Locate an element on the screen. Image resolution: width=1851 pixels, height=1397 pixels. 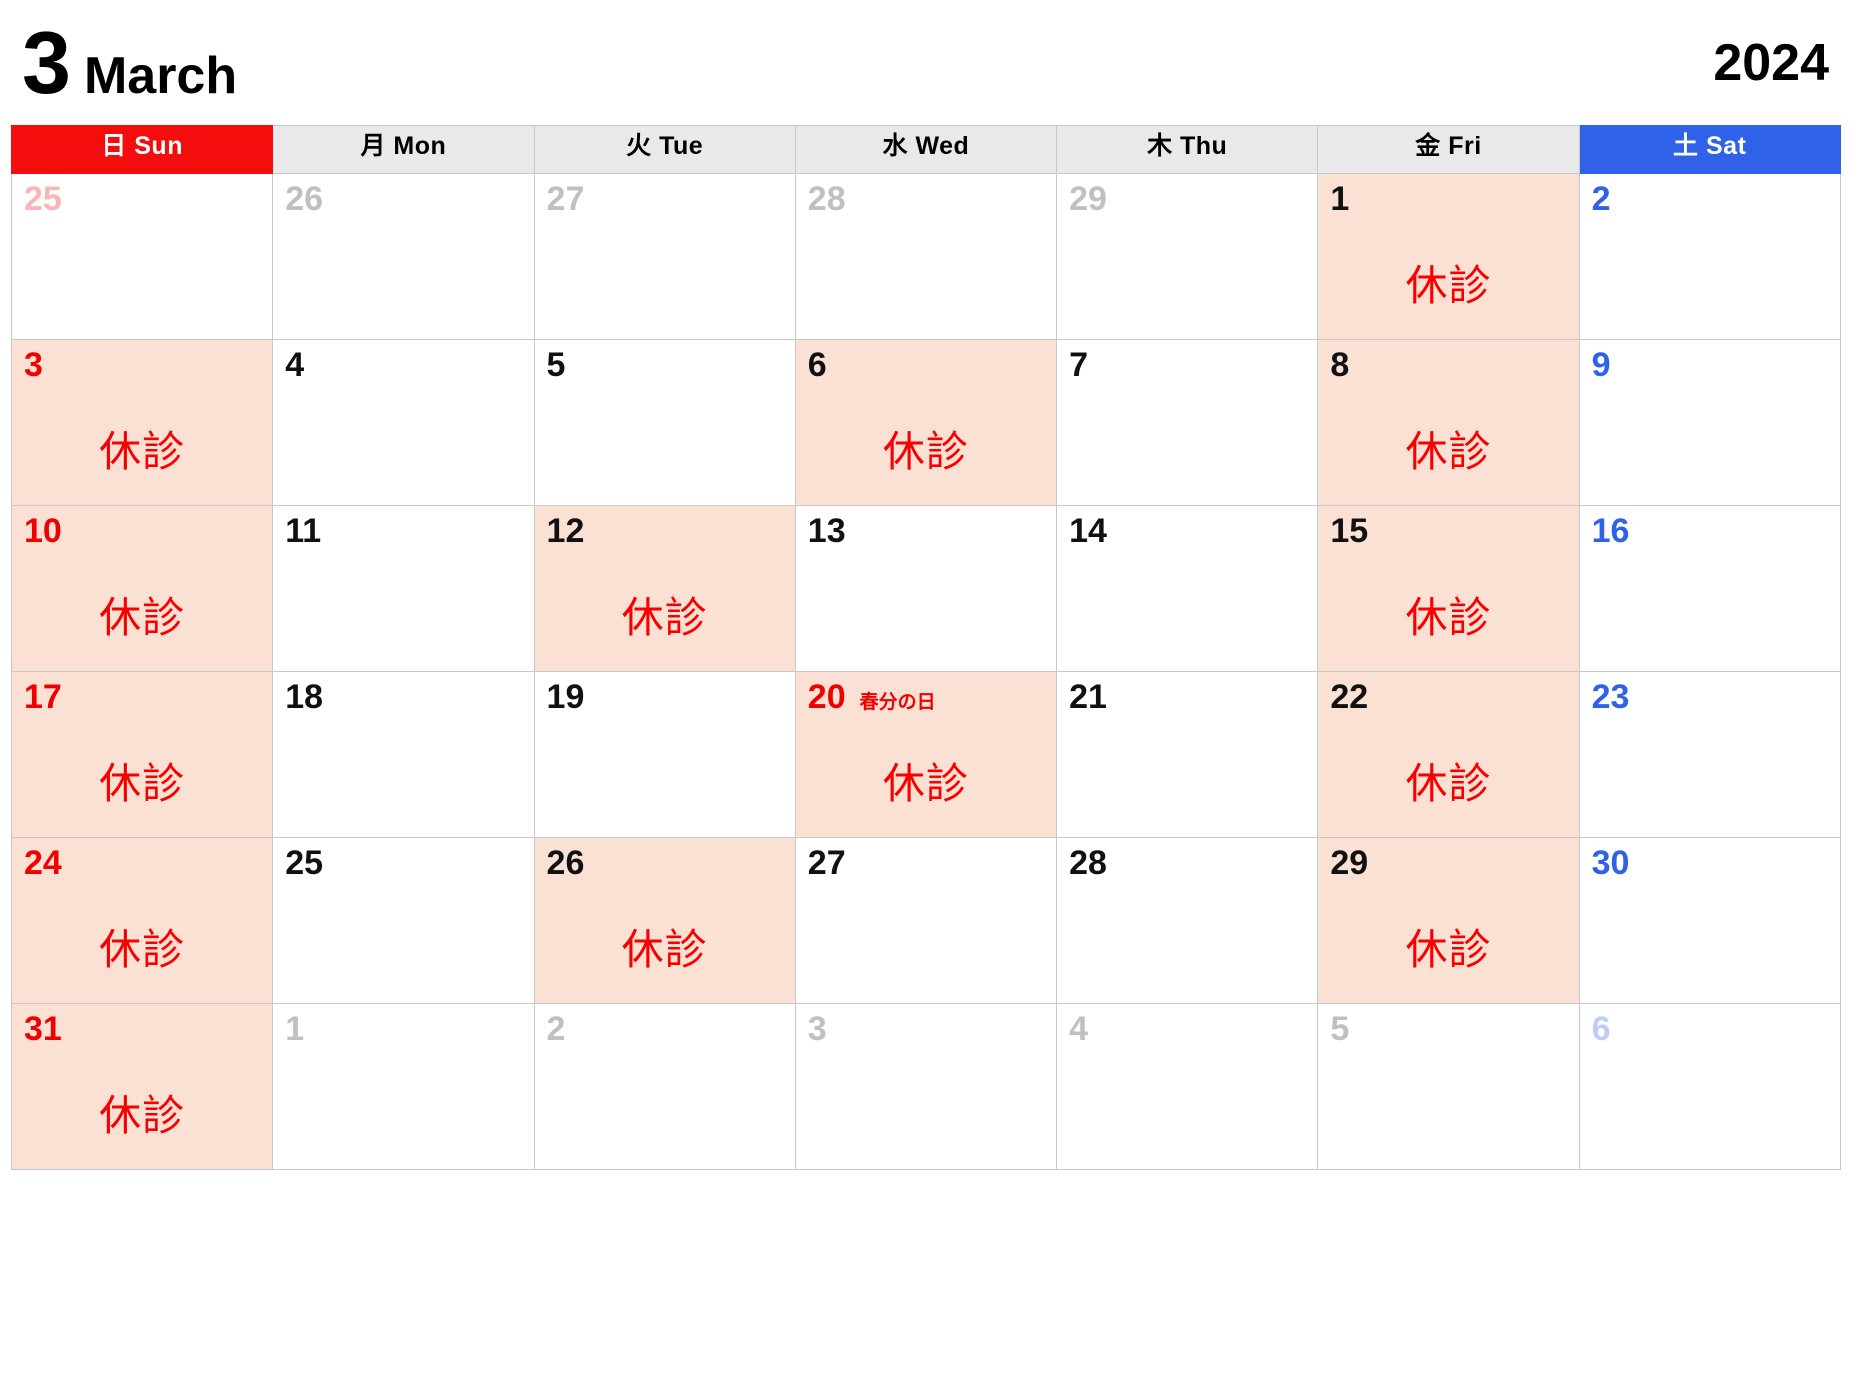
weekday-header-wed: 水 Wed is located at coordinates (926, 149).